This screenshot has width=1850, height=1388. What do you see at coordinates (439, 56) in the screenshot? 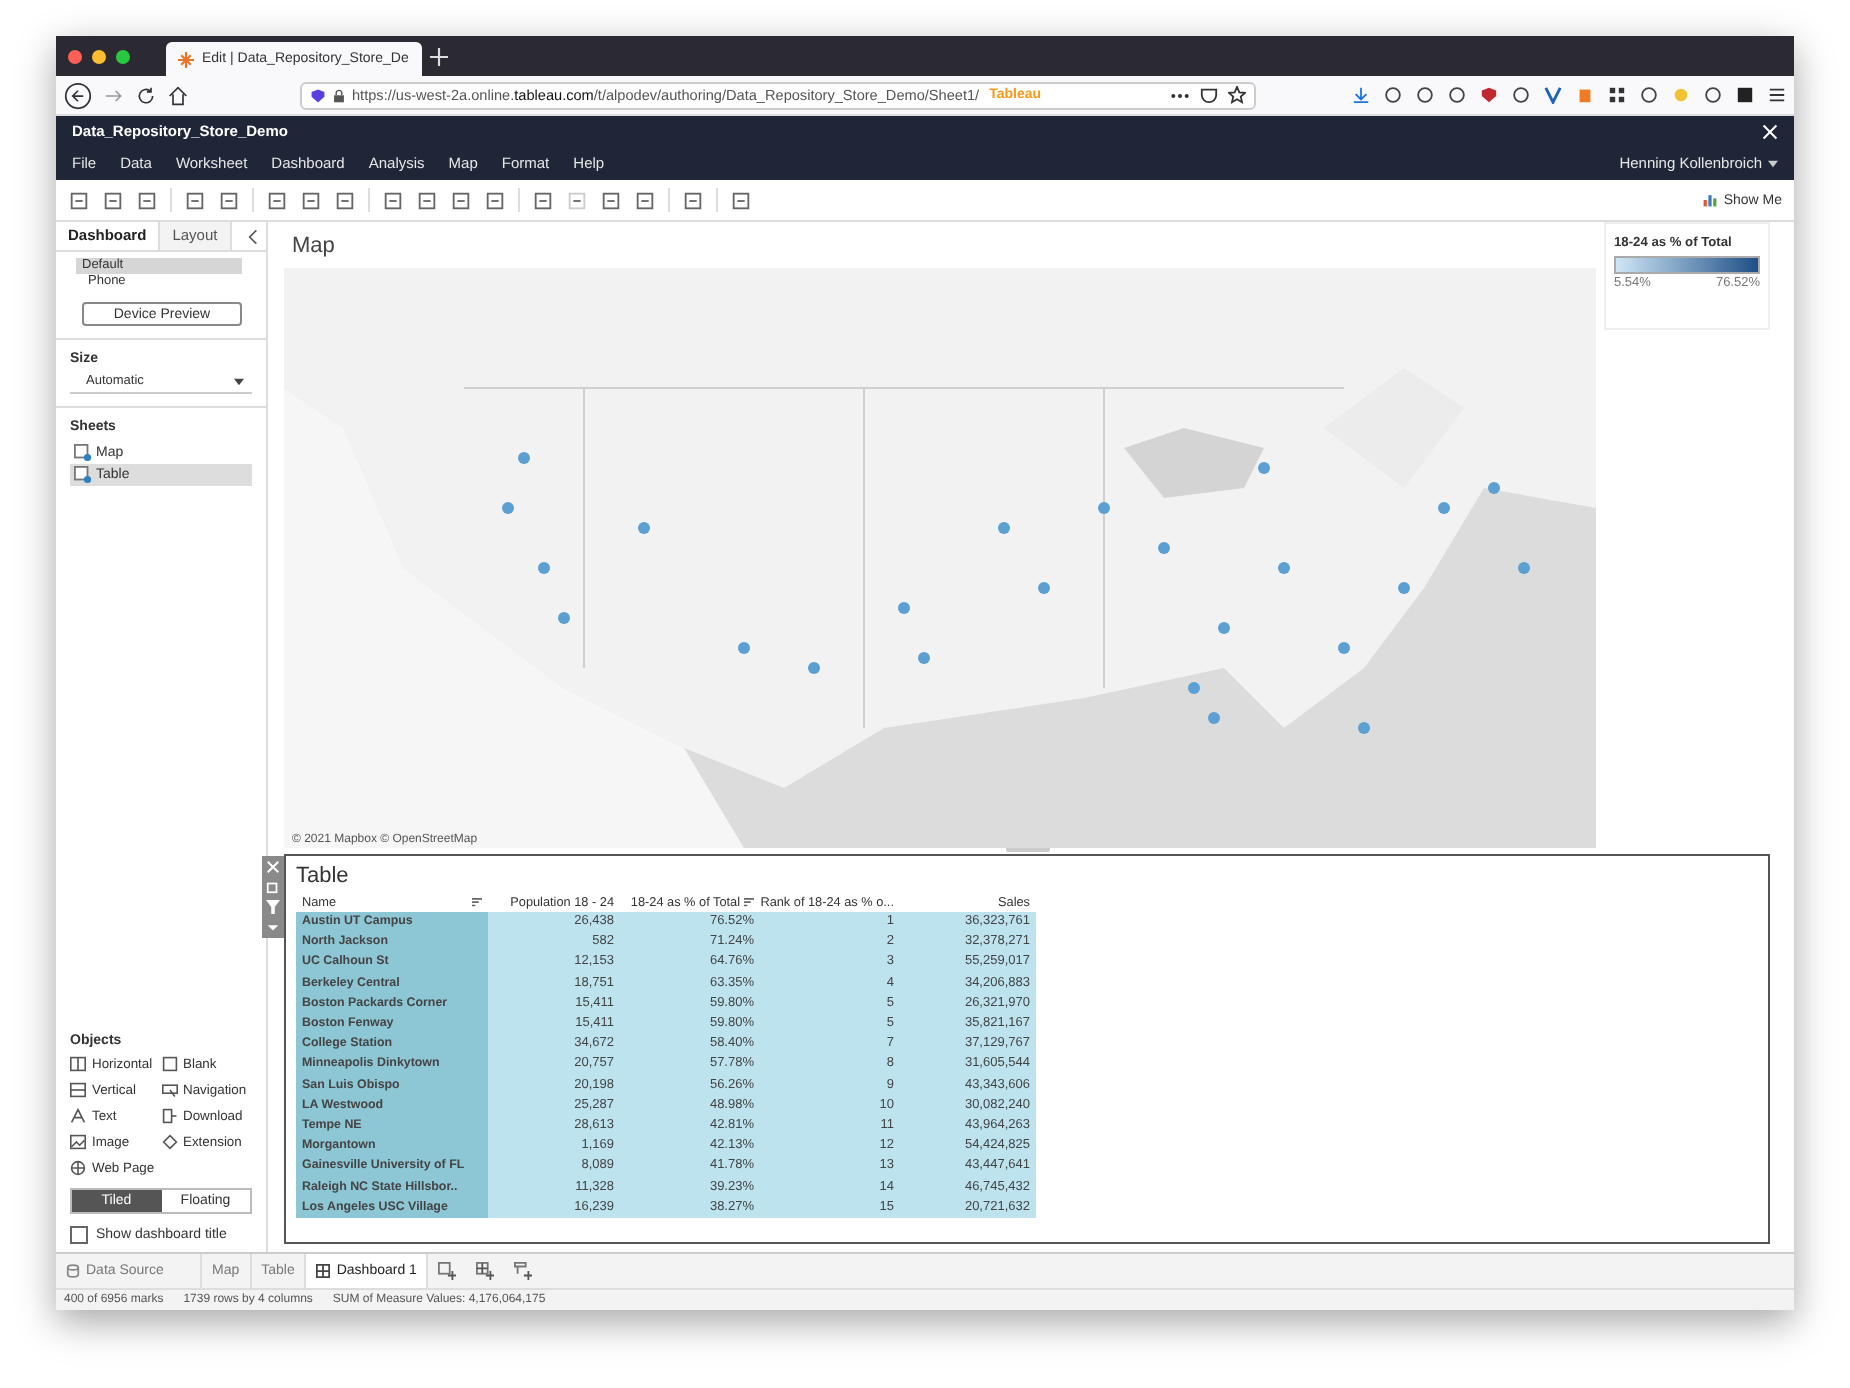
I see `new-tab-icon` at bounding box center [439, 56].